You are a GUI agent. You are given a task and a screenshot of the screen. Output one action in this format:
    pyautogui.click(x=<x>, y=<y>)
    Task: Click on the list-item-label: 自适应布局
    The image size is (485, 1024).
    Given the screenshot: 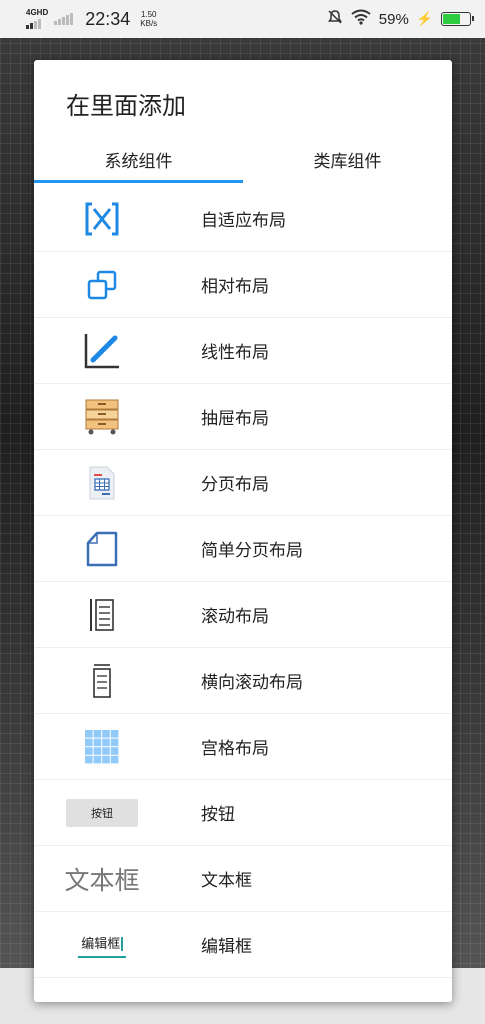 What is the action you would take?
    pyautogui.click(x=243, y=221)
    